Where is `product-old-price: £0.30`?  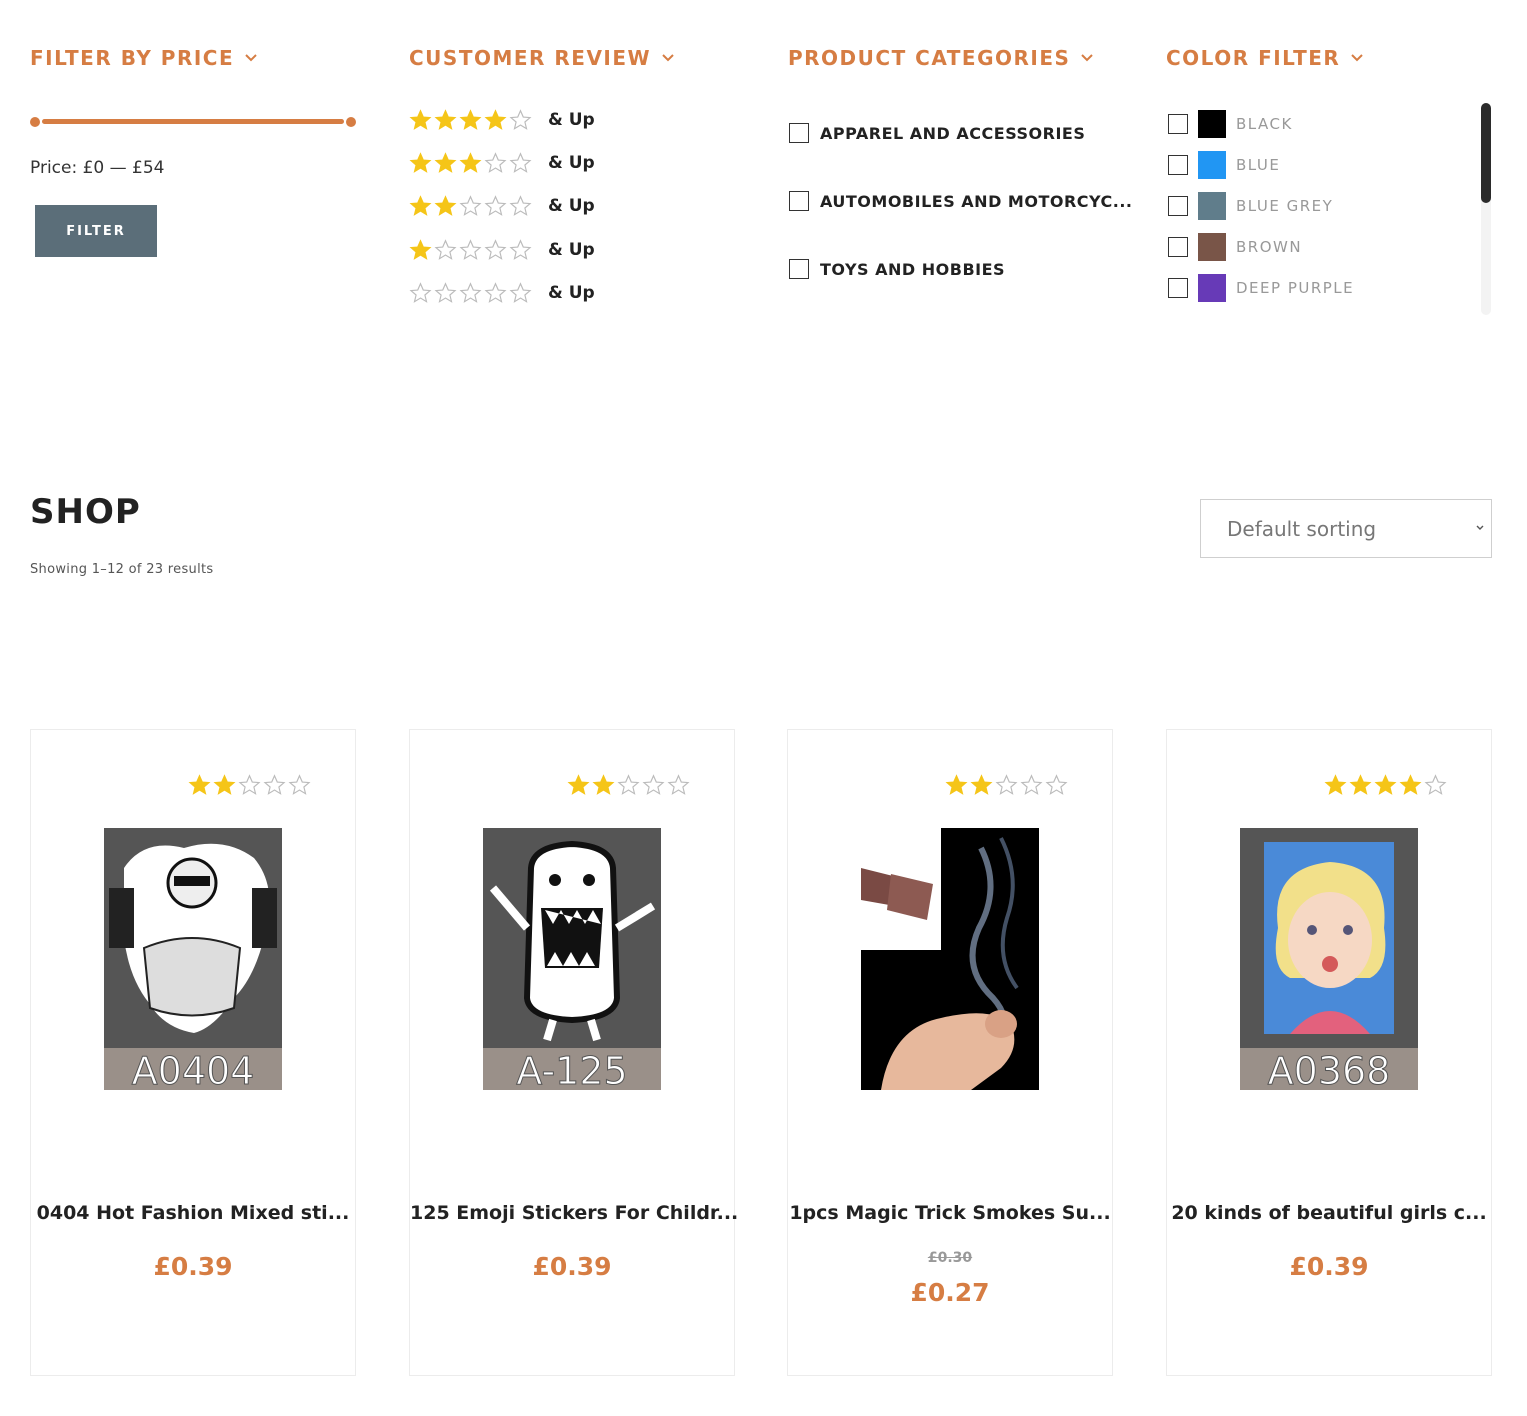
product-old-price: £0.30 is located at coordinates (950, 1258).